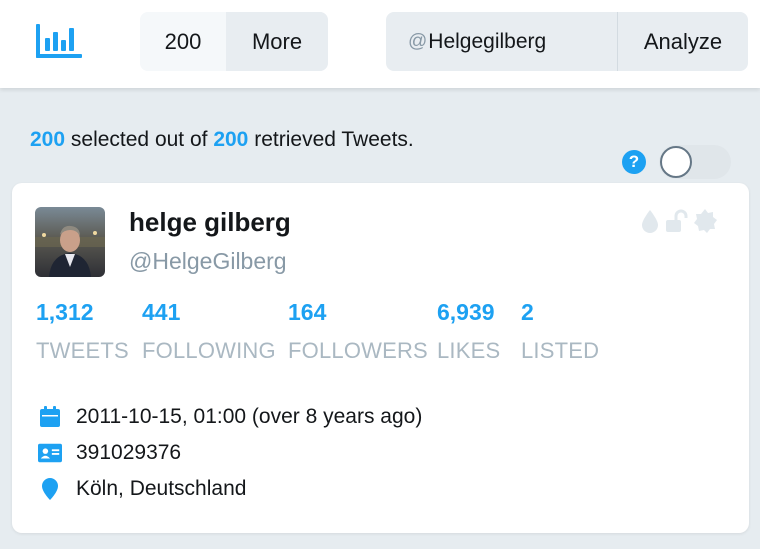 This screenshot has width=760, height=549. What do you see at coordinates (418, 41) in the screenshot?
I see `at-prefix: @` at bounding box center [418, 41].